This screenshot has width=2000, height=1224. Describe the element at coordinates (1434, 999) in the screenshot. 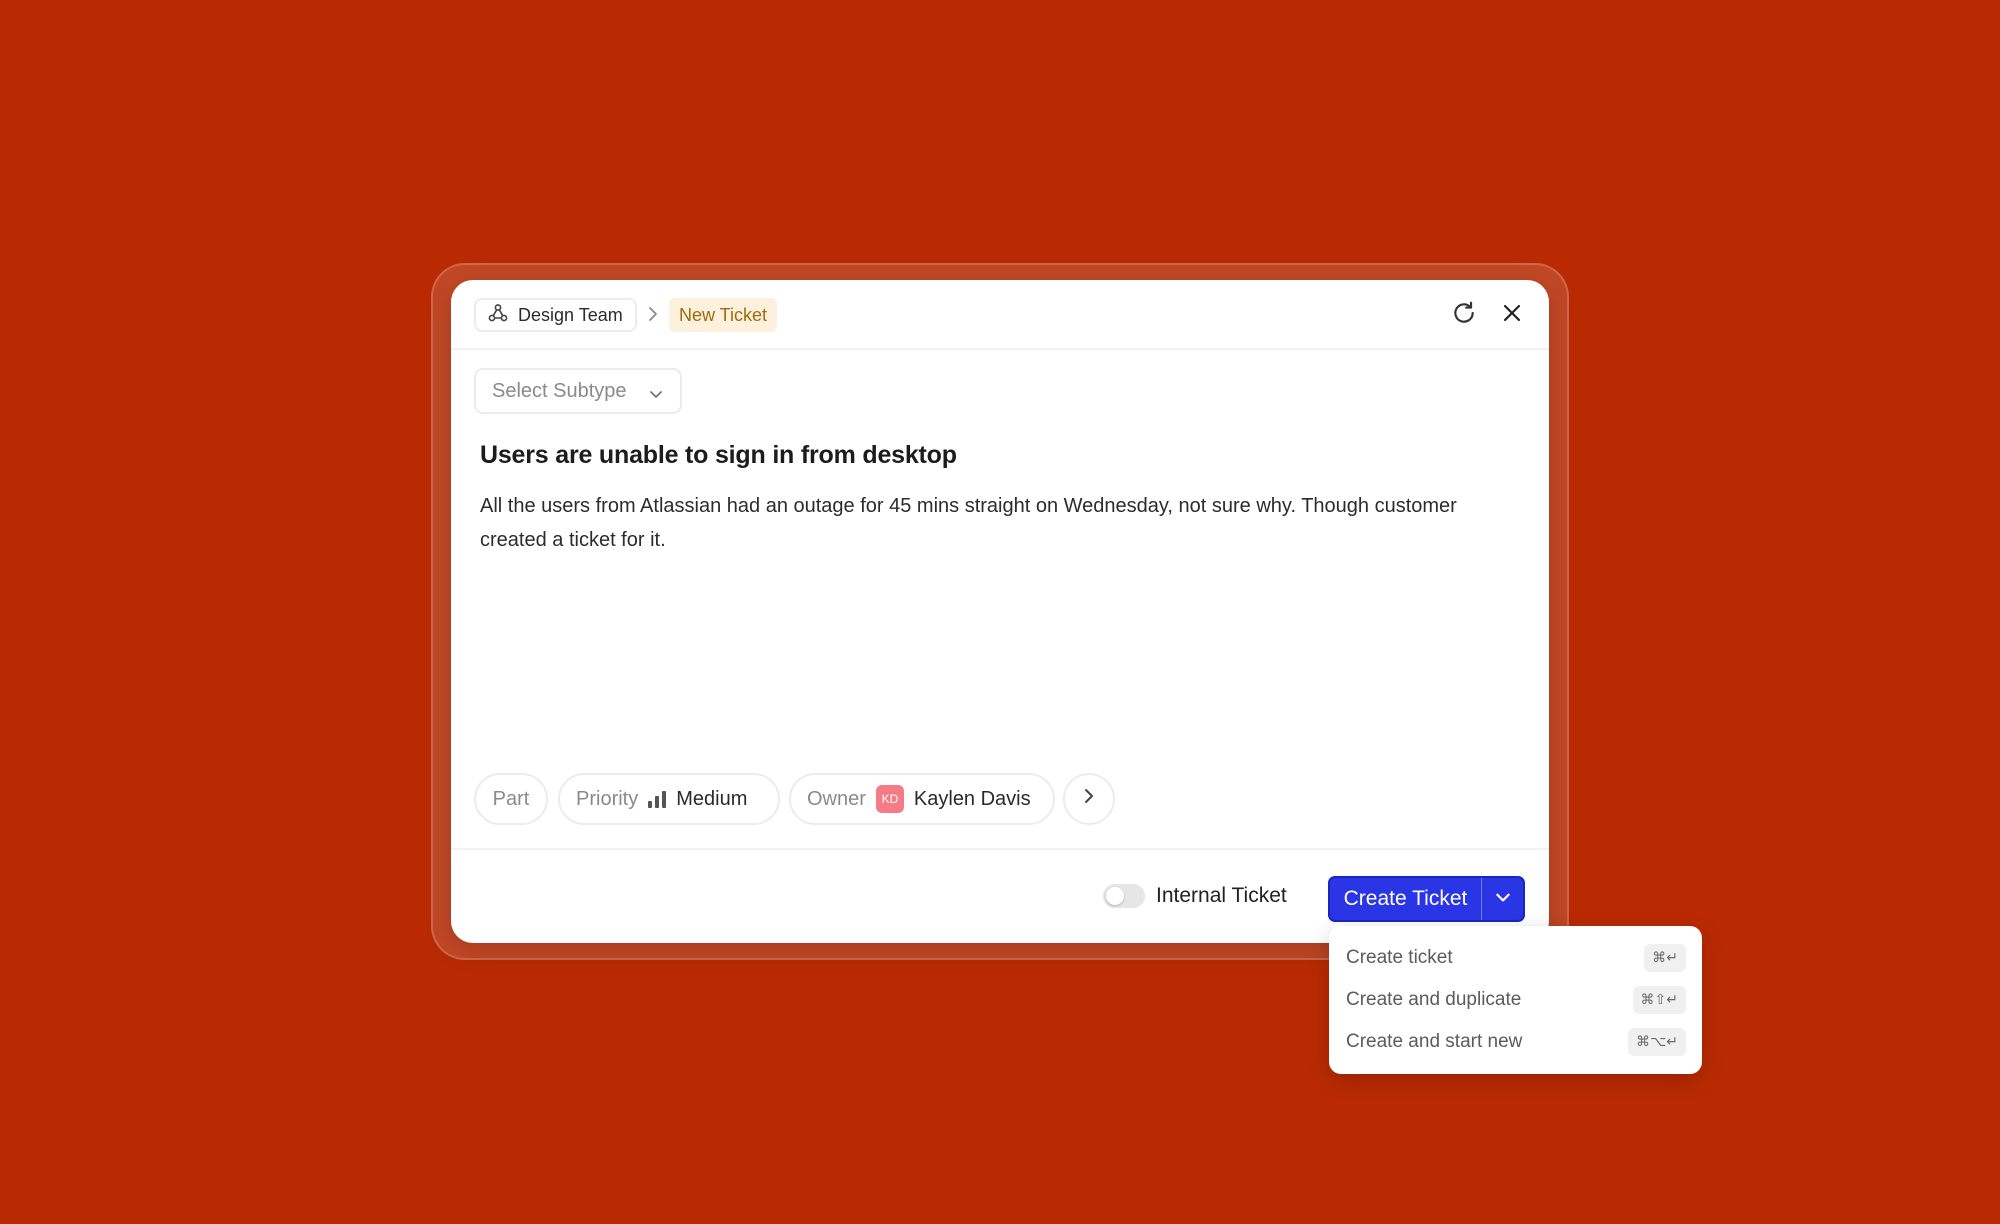

I see `menu-item-label: Create and duplicate` at that location.